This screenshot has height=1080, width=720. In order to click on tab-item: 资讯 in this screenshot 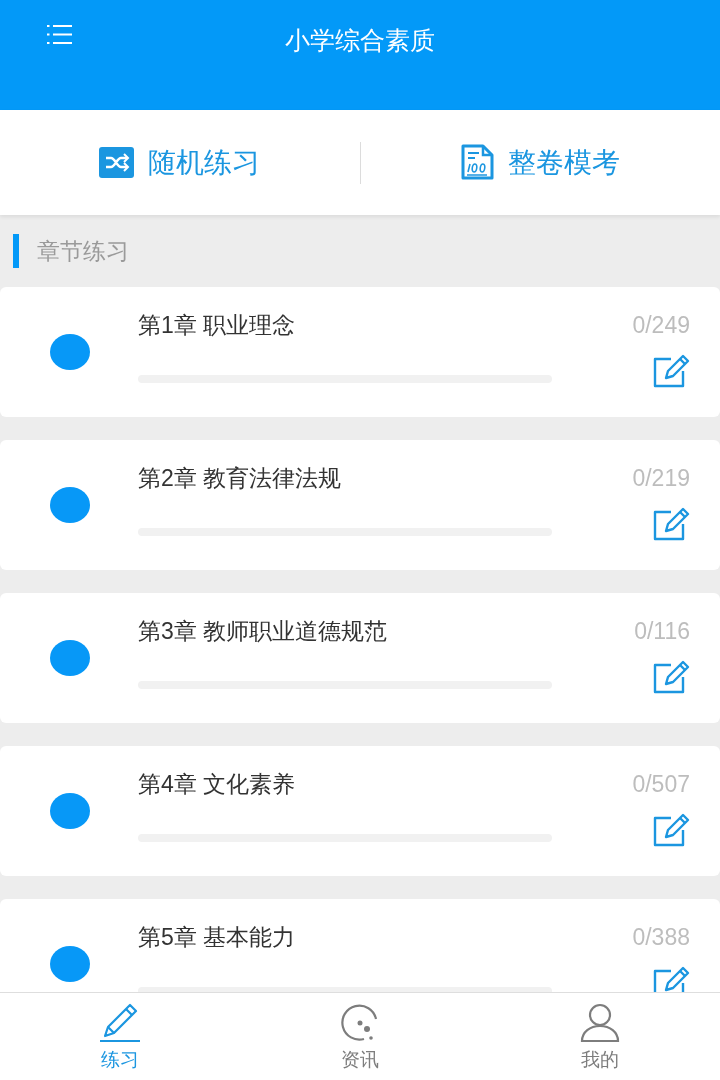, I will do `click(360, 1036)`.